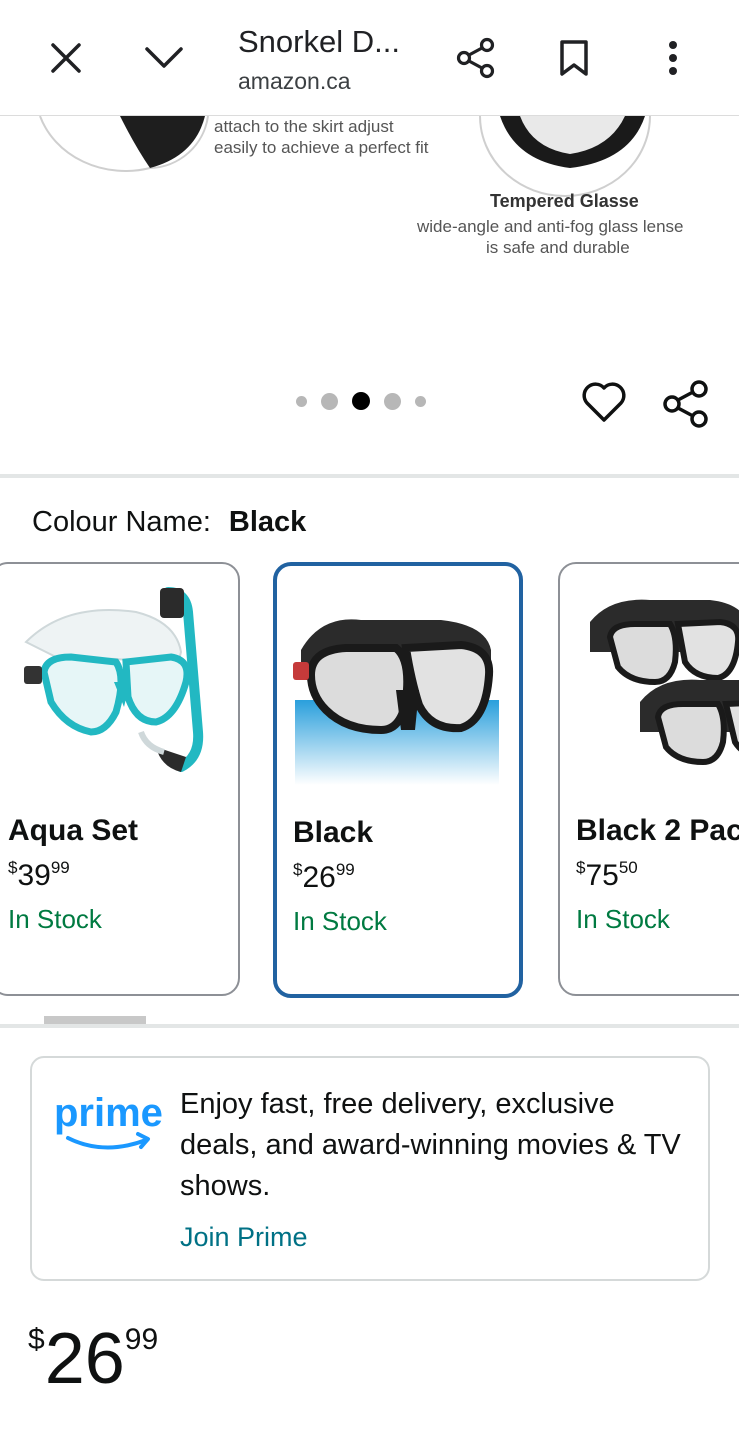 Image resolution: width=739 pixels, height=1440 pixels. I want to click on swatch-name: Aqua Set, so click(73, 830).